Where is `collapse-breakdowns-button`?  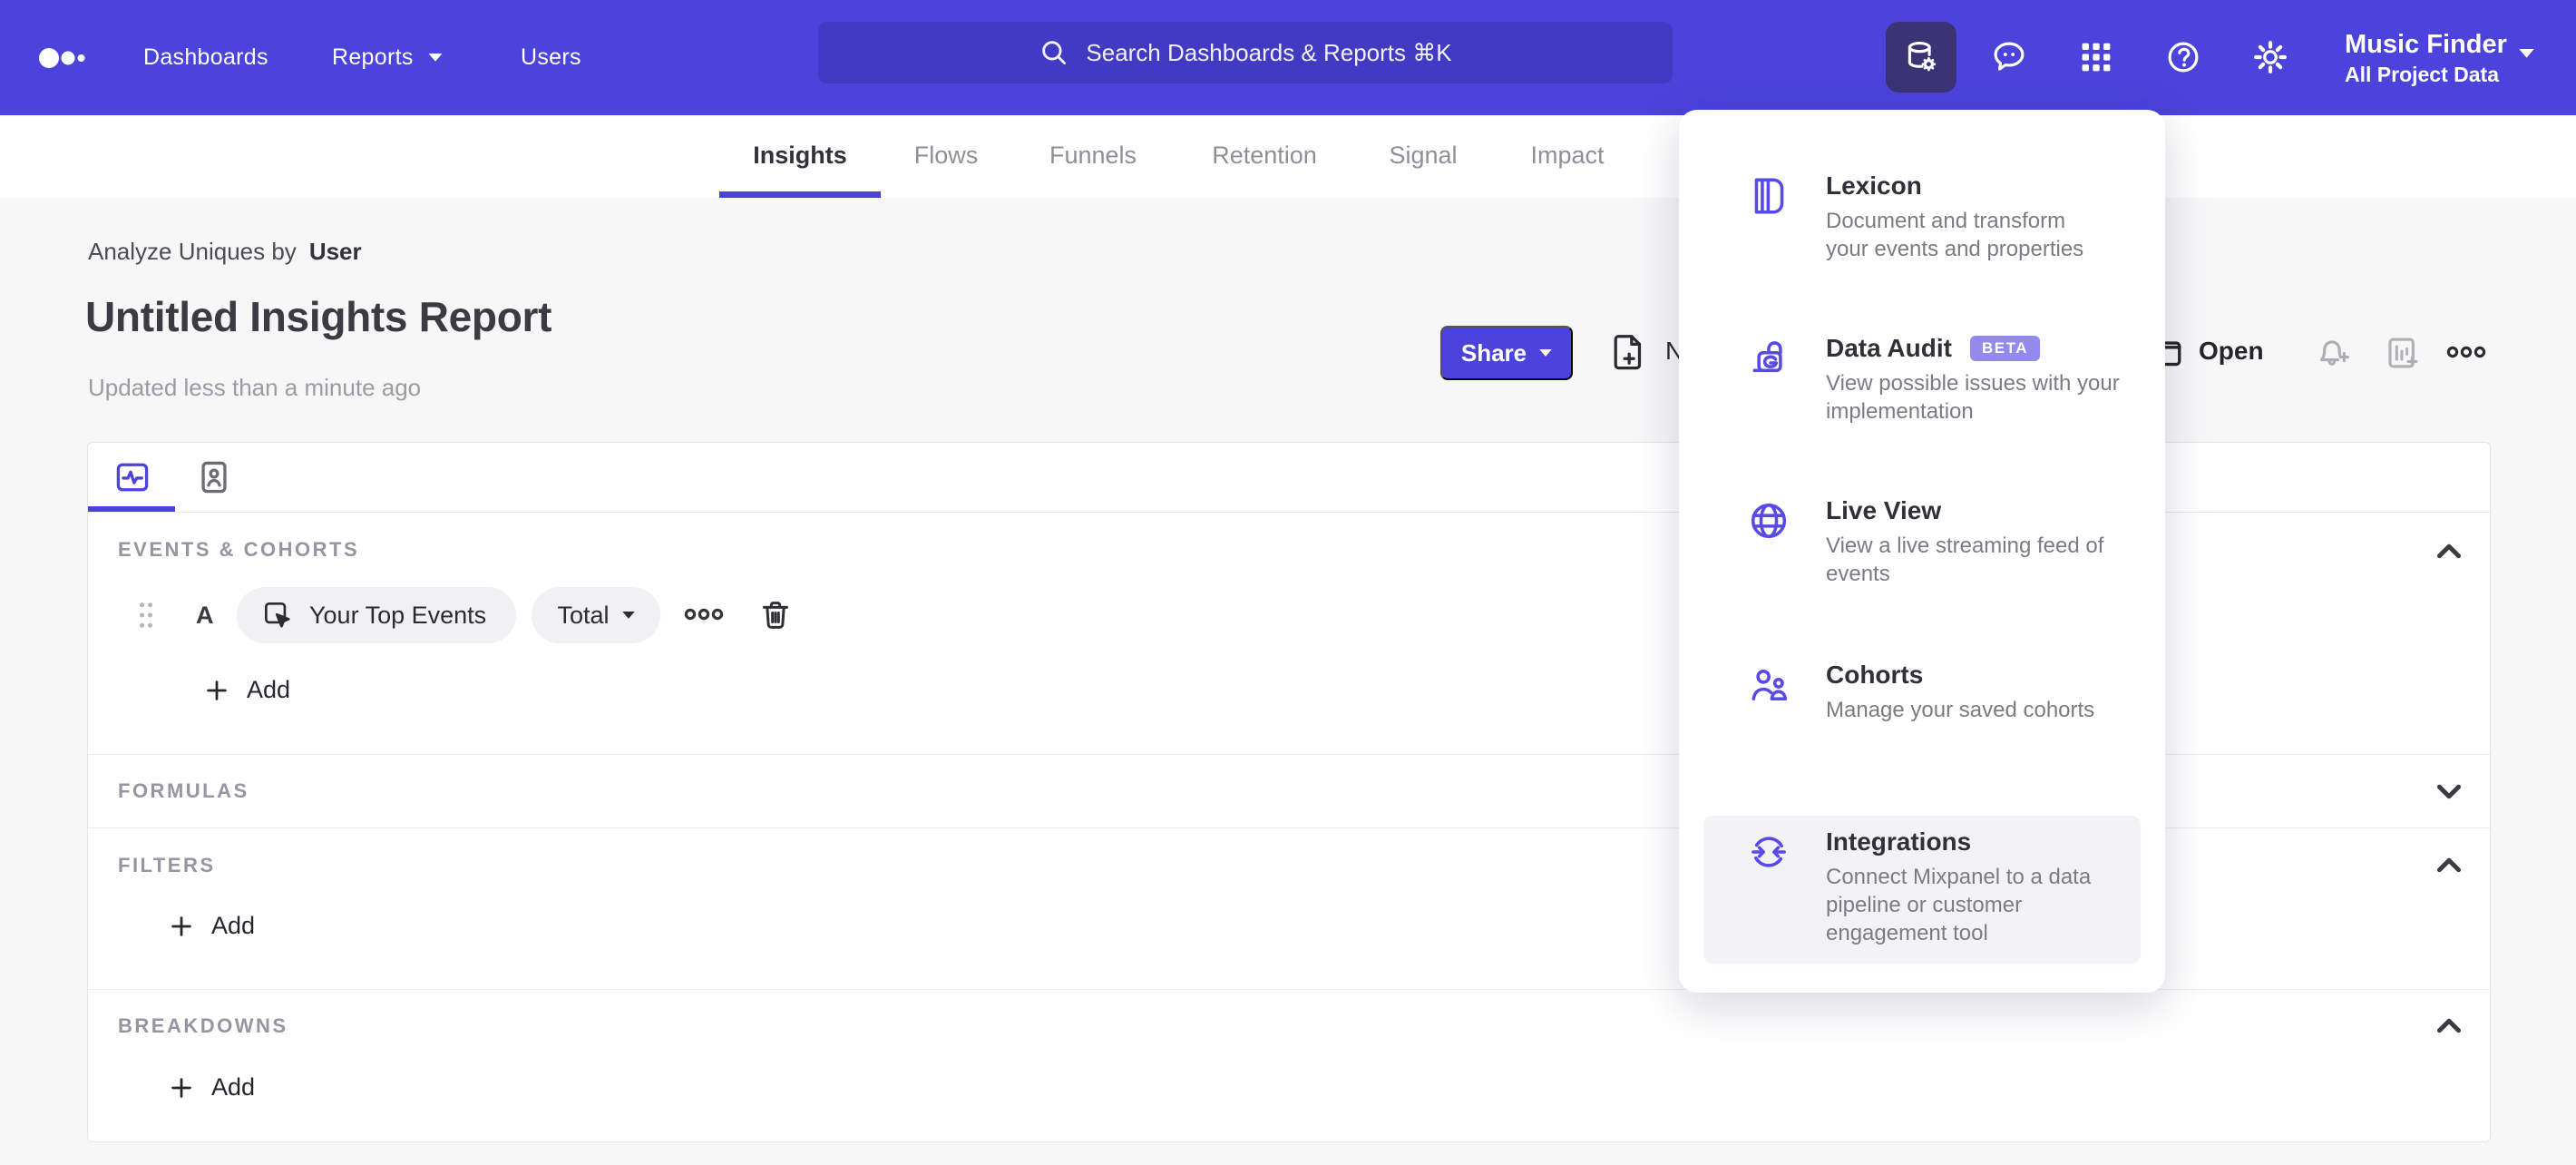
collapse-breakdowns-button is located at coordinates (2449, 1026).